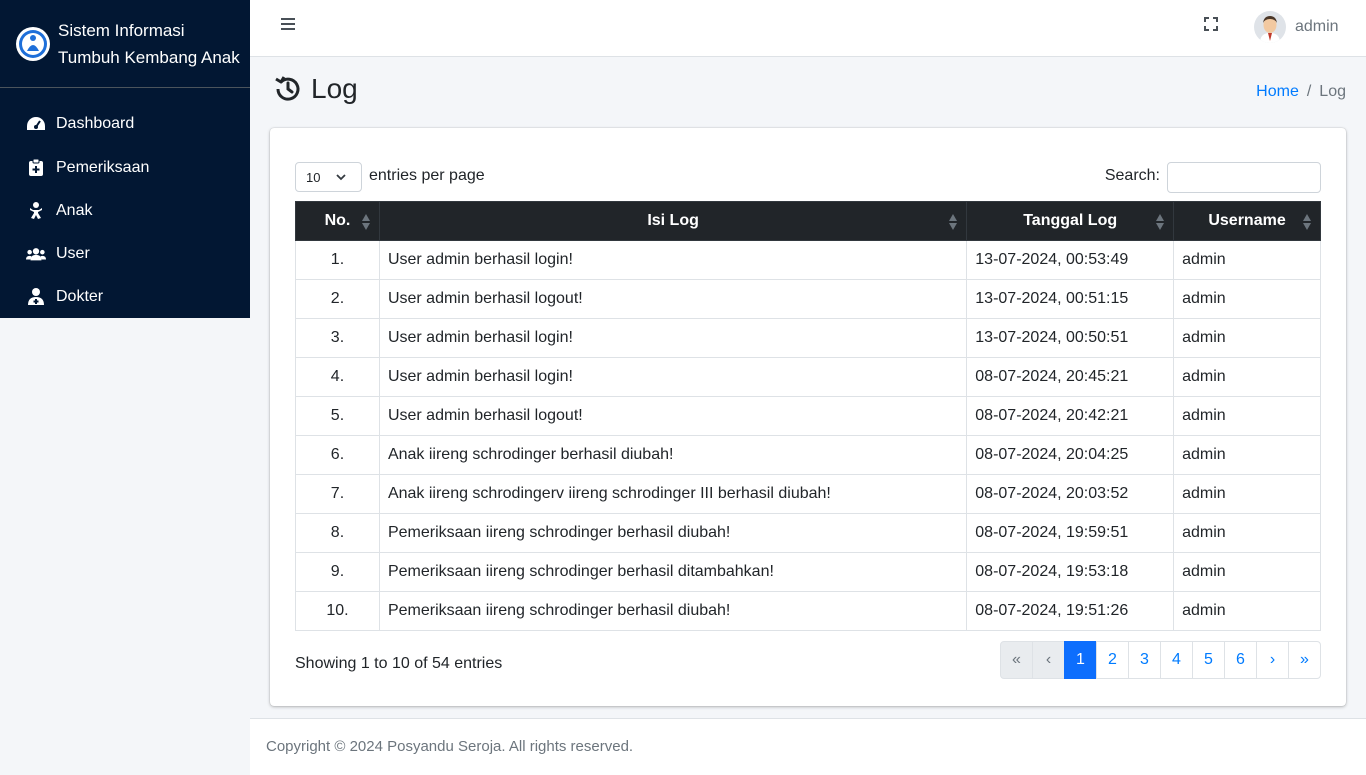  Describe the element at coordinates (341, 178) in the screenshot. I see `chevron-down-icon` at that location.